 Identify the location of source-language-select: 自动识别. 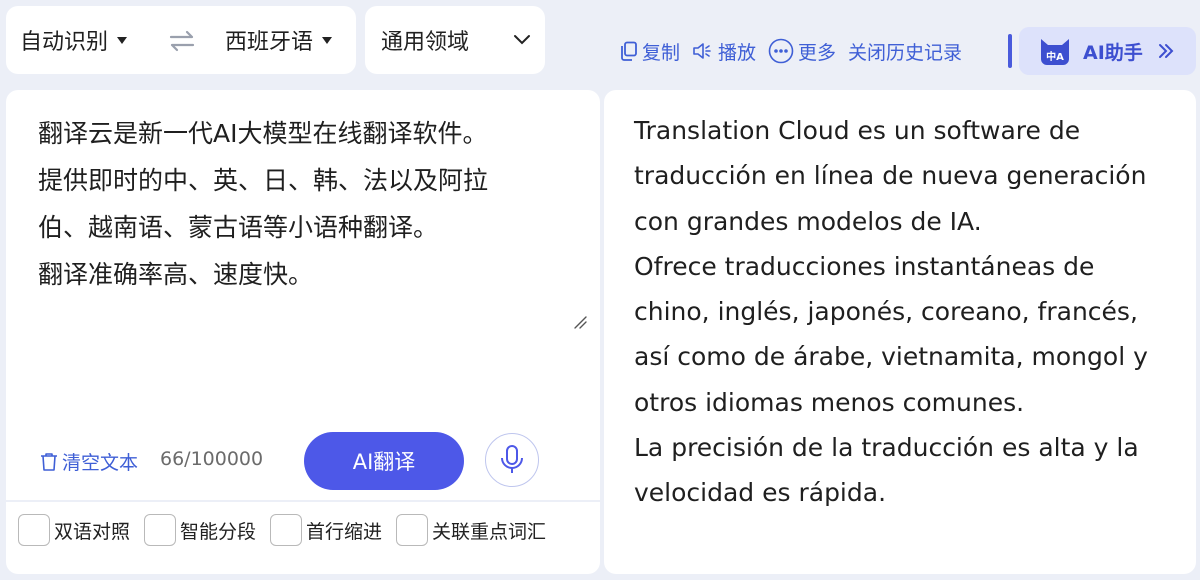
(74, 40).